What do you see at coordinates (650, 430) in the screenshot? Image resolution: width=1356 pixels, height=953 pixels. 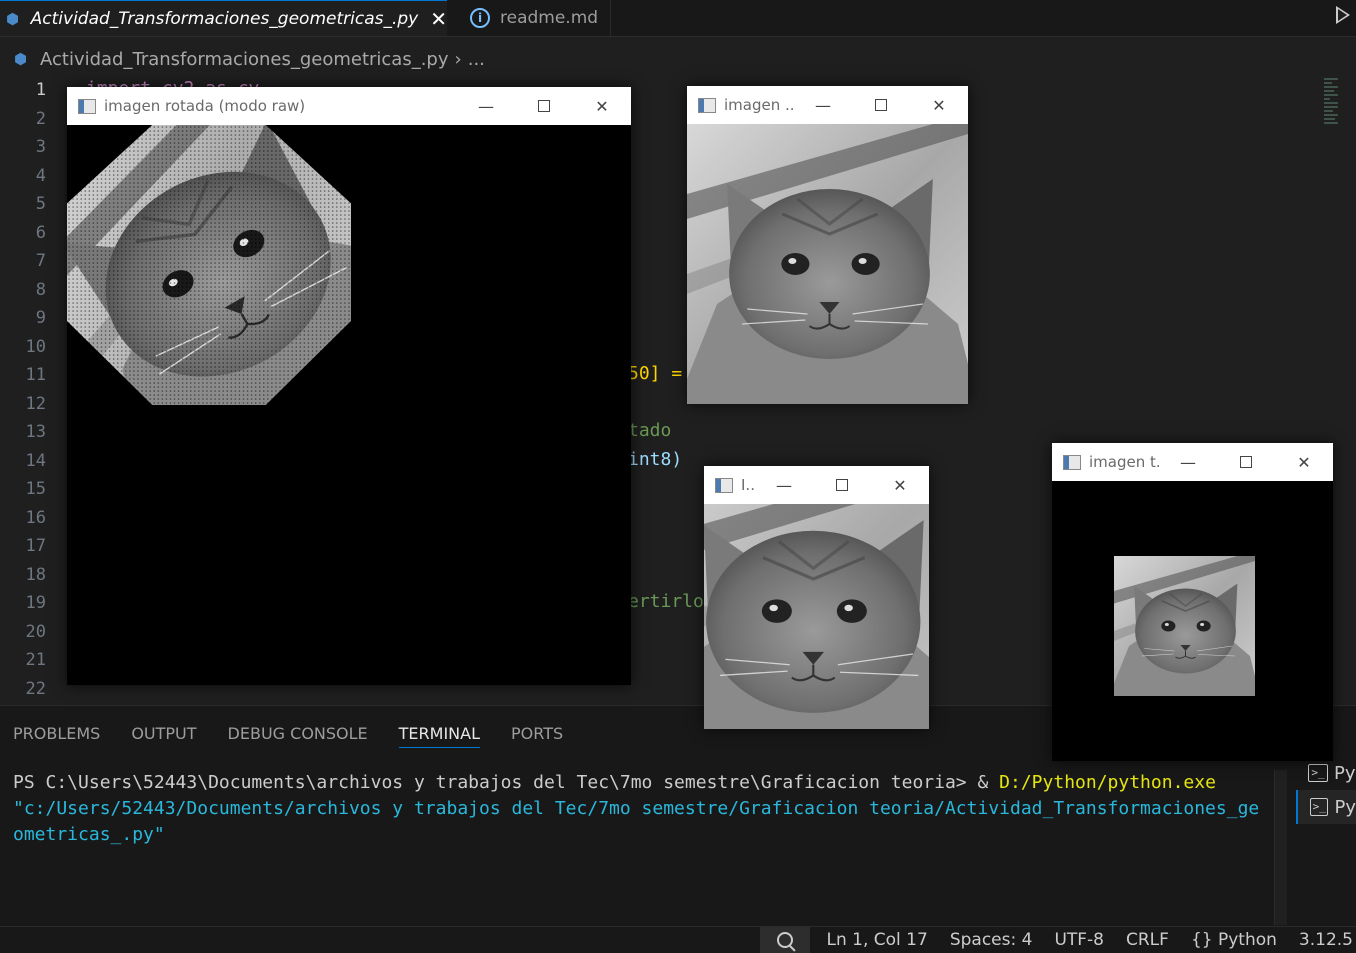 I see `code-line-13: tado` at bounding box center [650, 430].